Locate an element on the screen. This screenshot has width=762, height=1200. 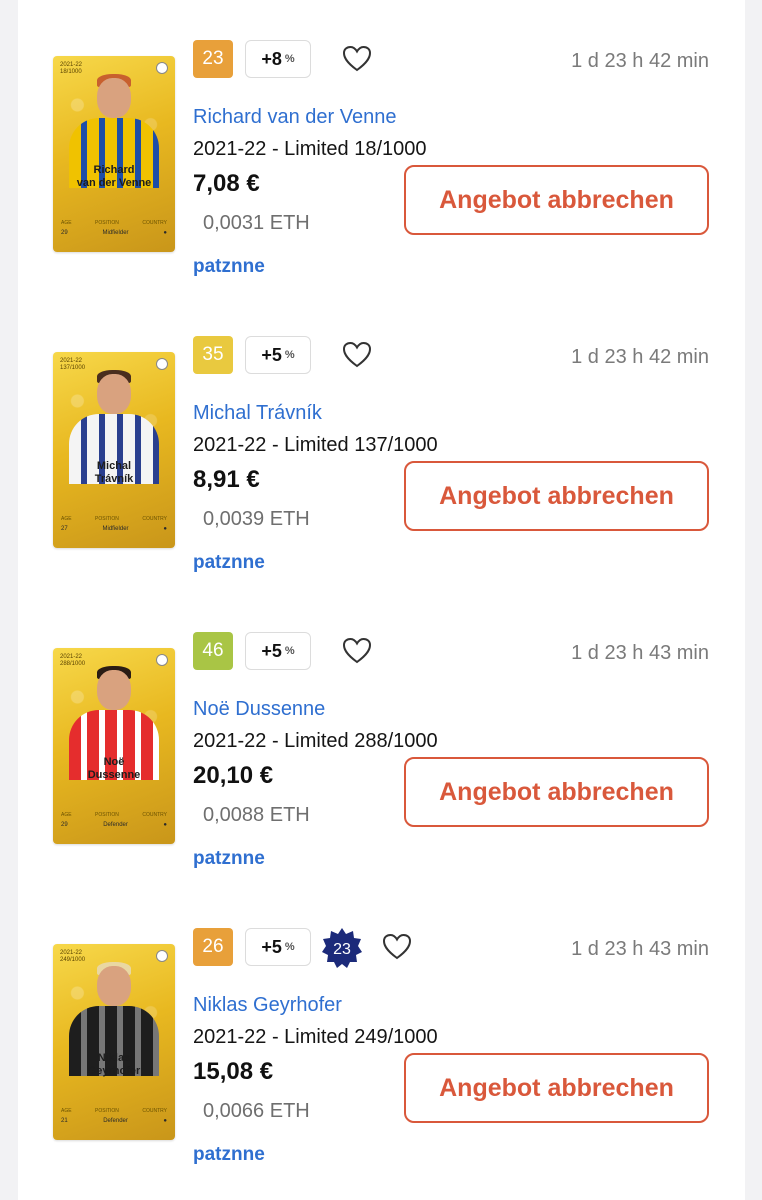
score-badge: 26 is located at coordinates (213, 947).